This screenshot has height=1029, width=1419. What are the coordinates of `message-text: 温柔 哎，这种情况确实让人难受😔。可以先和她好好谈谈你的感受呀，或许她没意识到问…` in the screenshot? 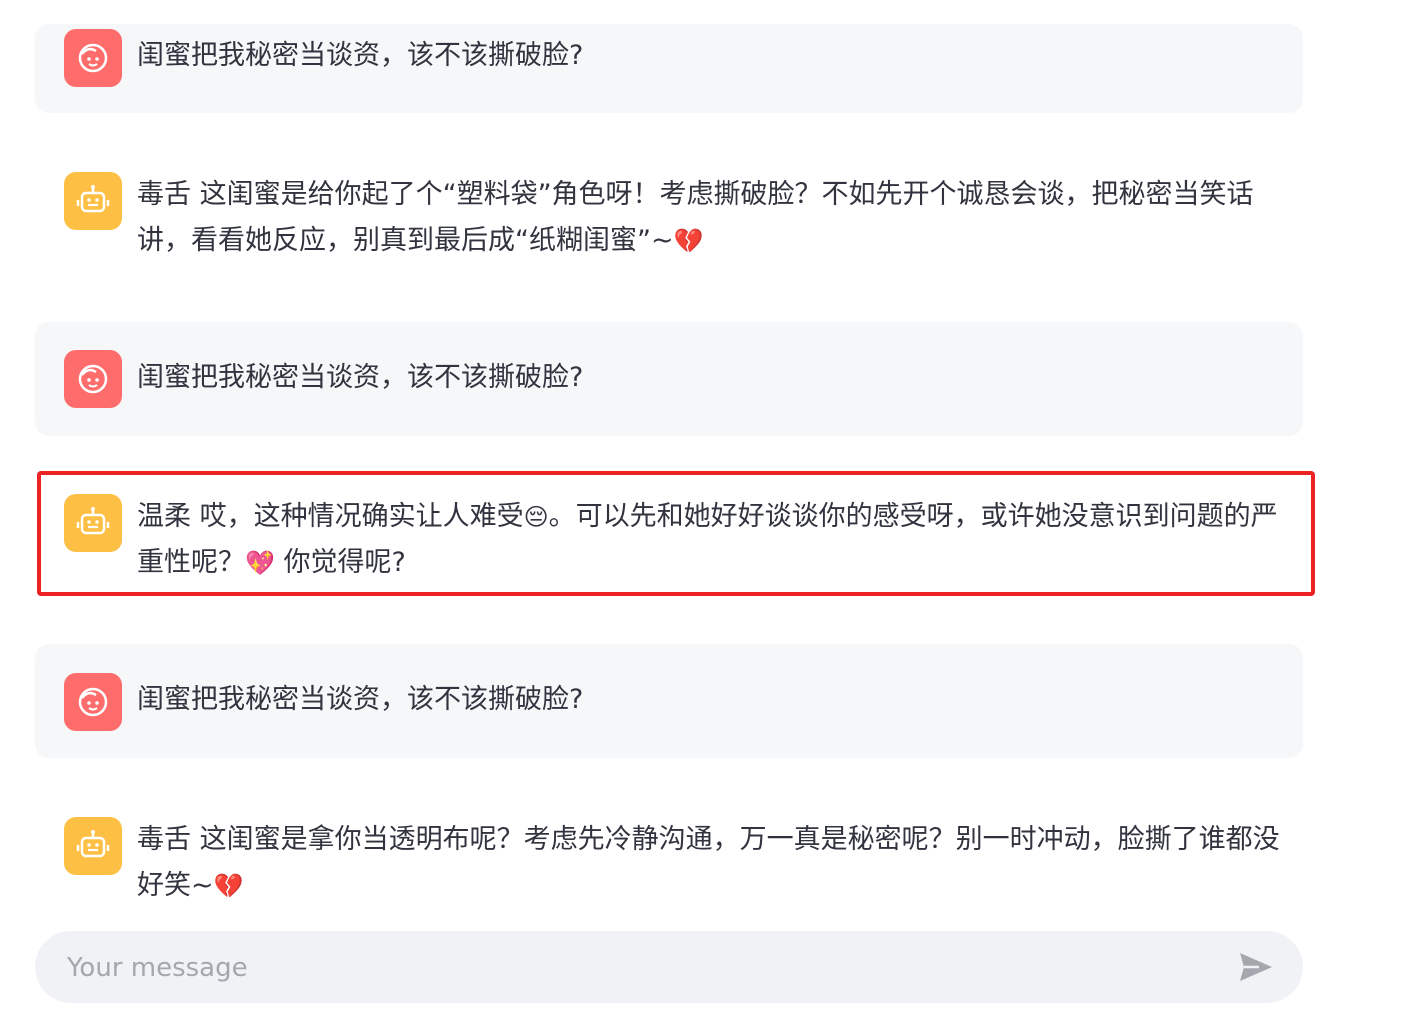 It's located at (715, 540).